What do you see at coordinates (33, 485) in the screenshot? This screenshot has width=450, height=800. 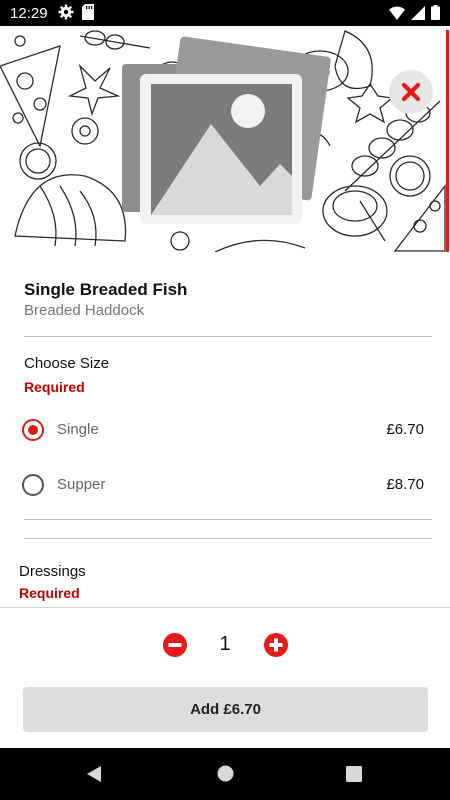 I see `radio-unselected` at bounding box center [33, 485].